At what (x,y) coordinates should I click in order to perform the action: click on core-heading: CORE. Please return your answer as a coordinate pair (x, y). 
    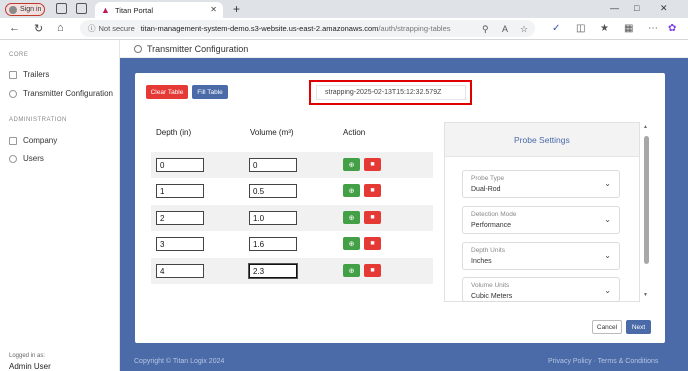
    Looking at the image, I should click on (19, 55).